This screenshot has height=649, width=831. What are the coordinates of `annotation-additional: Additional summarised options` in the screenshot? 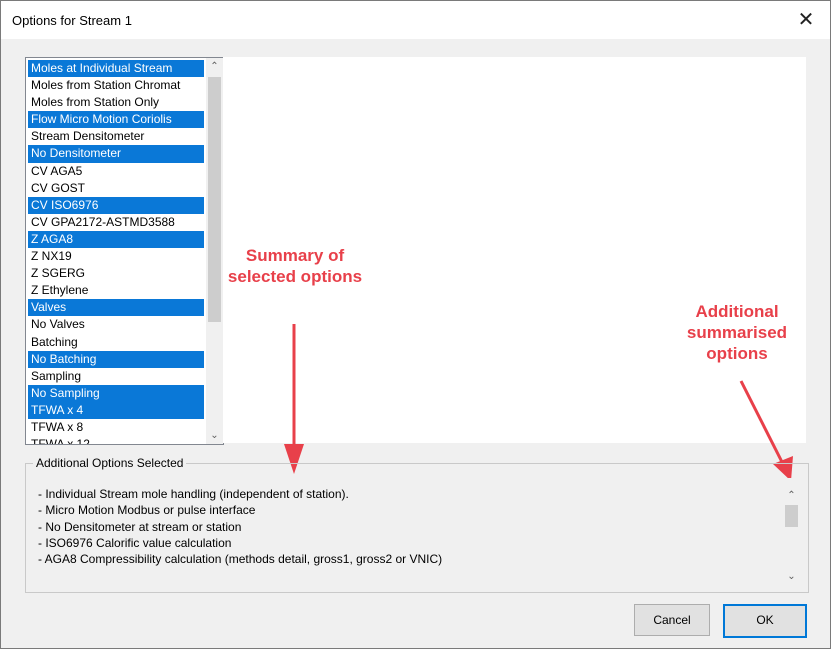 It's located at (737, 332).